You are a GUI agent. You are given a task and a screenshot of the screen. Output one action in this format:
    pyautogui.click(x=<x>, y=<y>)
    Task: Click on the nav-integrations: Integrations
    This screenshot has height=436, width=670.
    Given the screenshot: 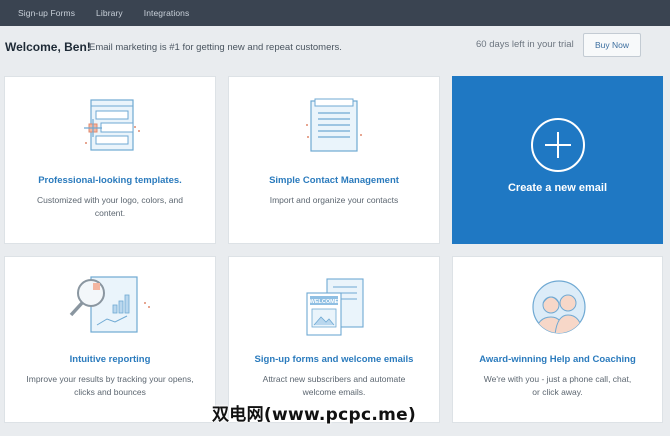 What is the action you would take?
    pyautogui.click(x=167, y=13)
    